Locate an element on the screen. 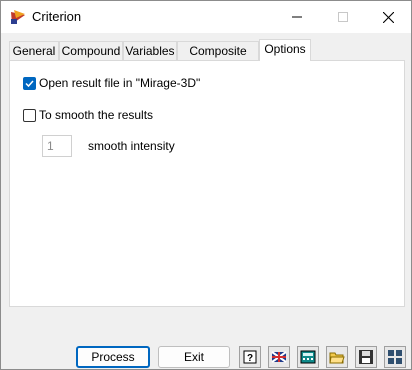 This screenshot has height=370, width=412. minimize-icon is located at coordinates (297, 17).